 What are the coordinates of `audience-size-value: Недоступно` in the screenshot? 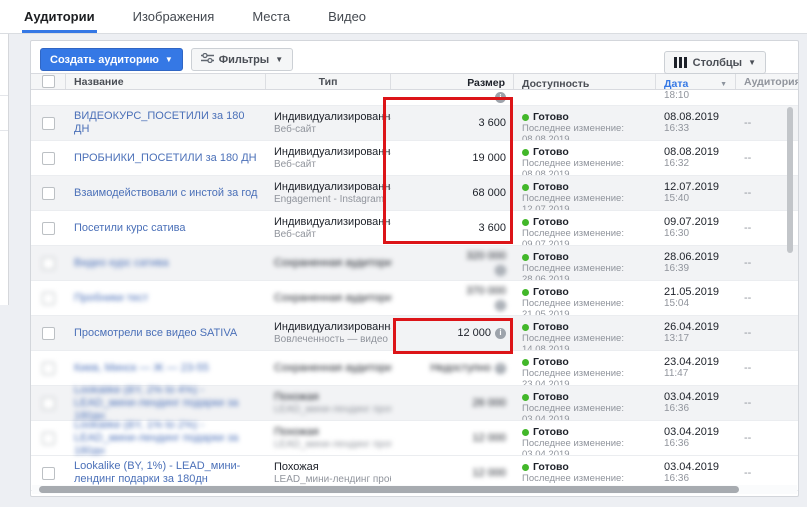 It's located at (460, 367).